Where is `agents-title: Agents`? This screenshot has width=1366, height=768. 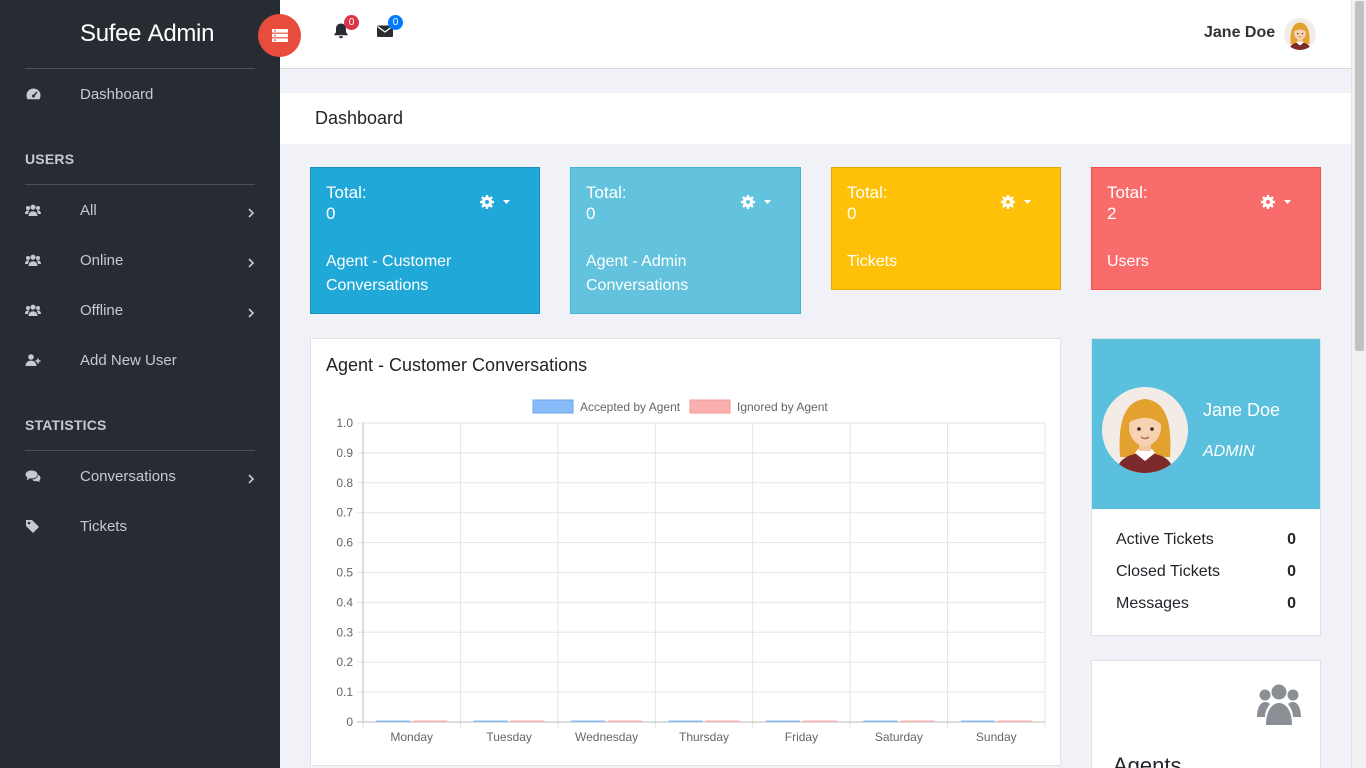
agents-title: Agents is located at coordinates (1147, 760).